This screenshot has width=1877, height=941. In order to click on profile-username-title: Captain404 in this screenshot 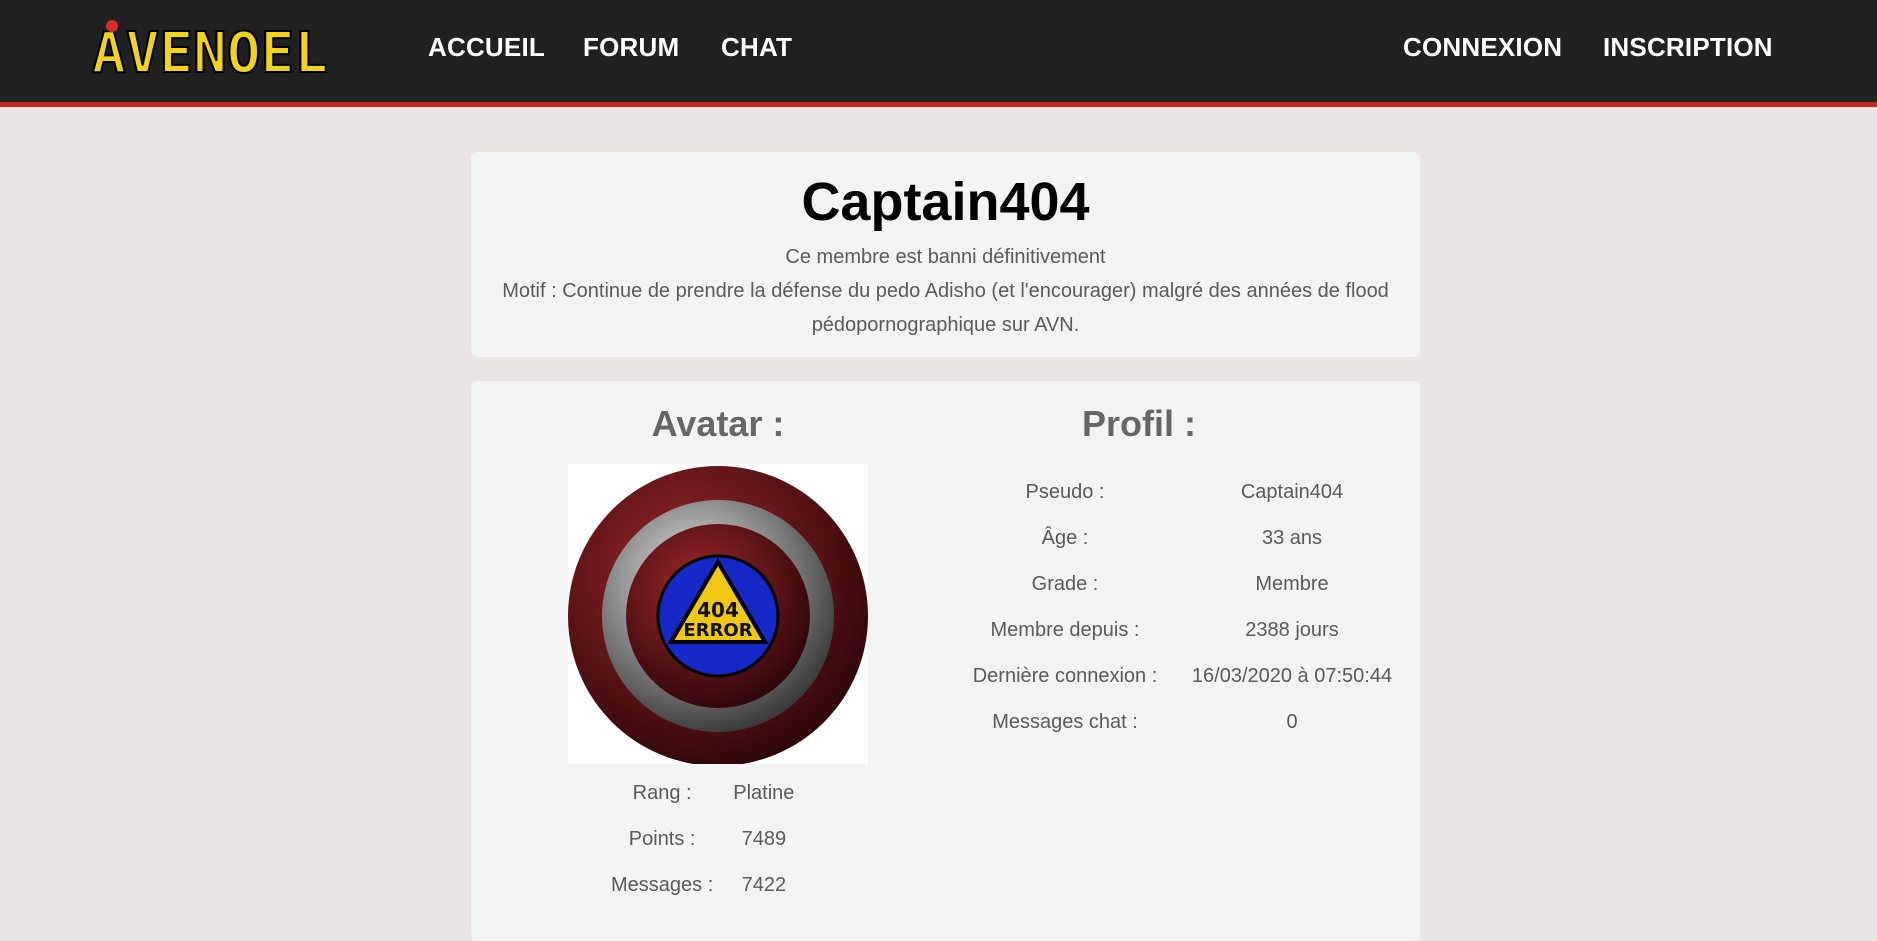, I will do `click(945, 202)`.